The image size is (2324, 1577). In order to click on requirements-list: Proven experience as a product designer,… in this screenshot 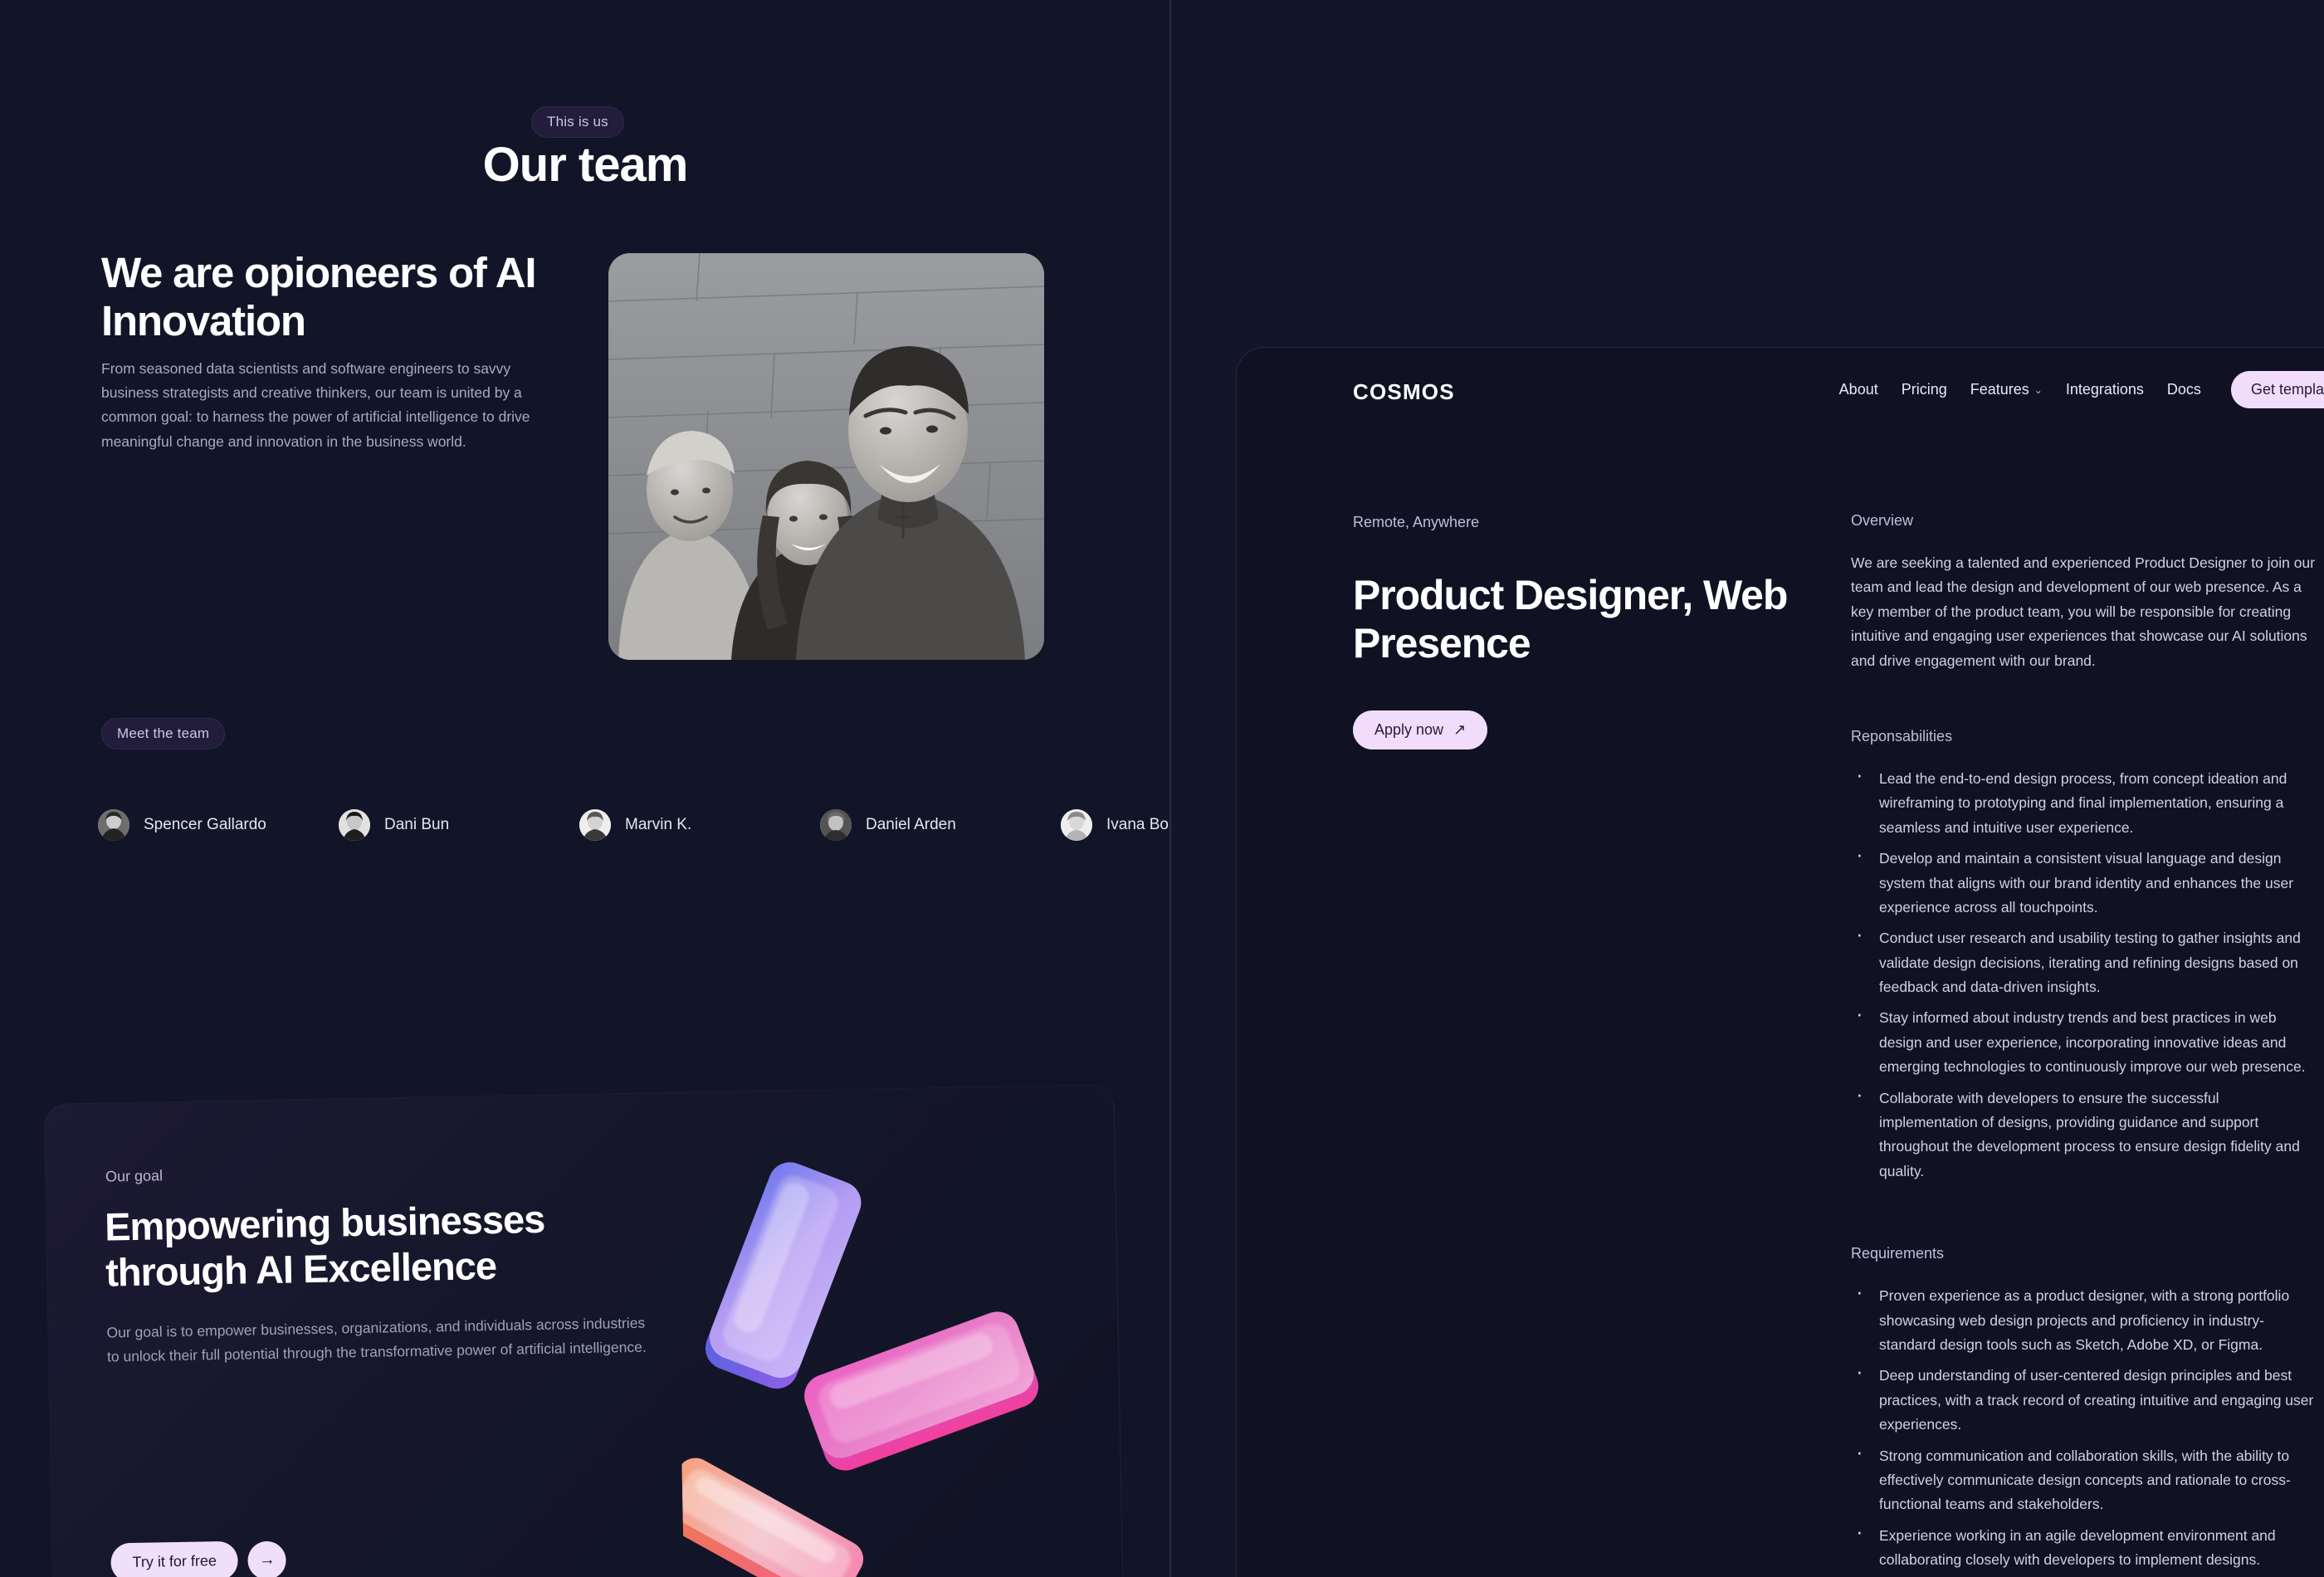, I will do `click(2083, 1429)`.